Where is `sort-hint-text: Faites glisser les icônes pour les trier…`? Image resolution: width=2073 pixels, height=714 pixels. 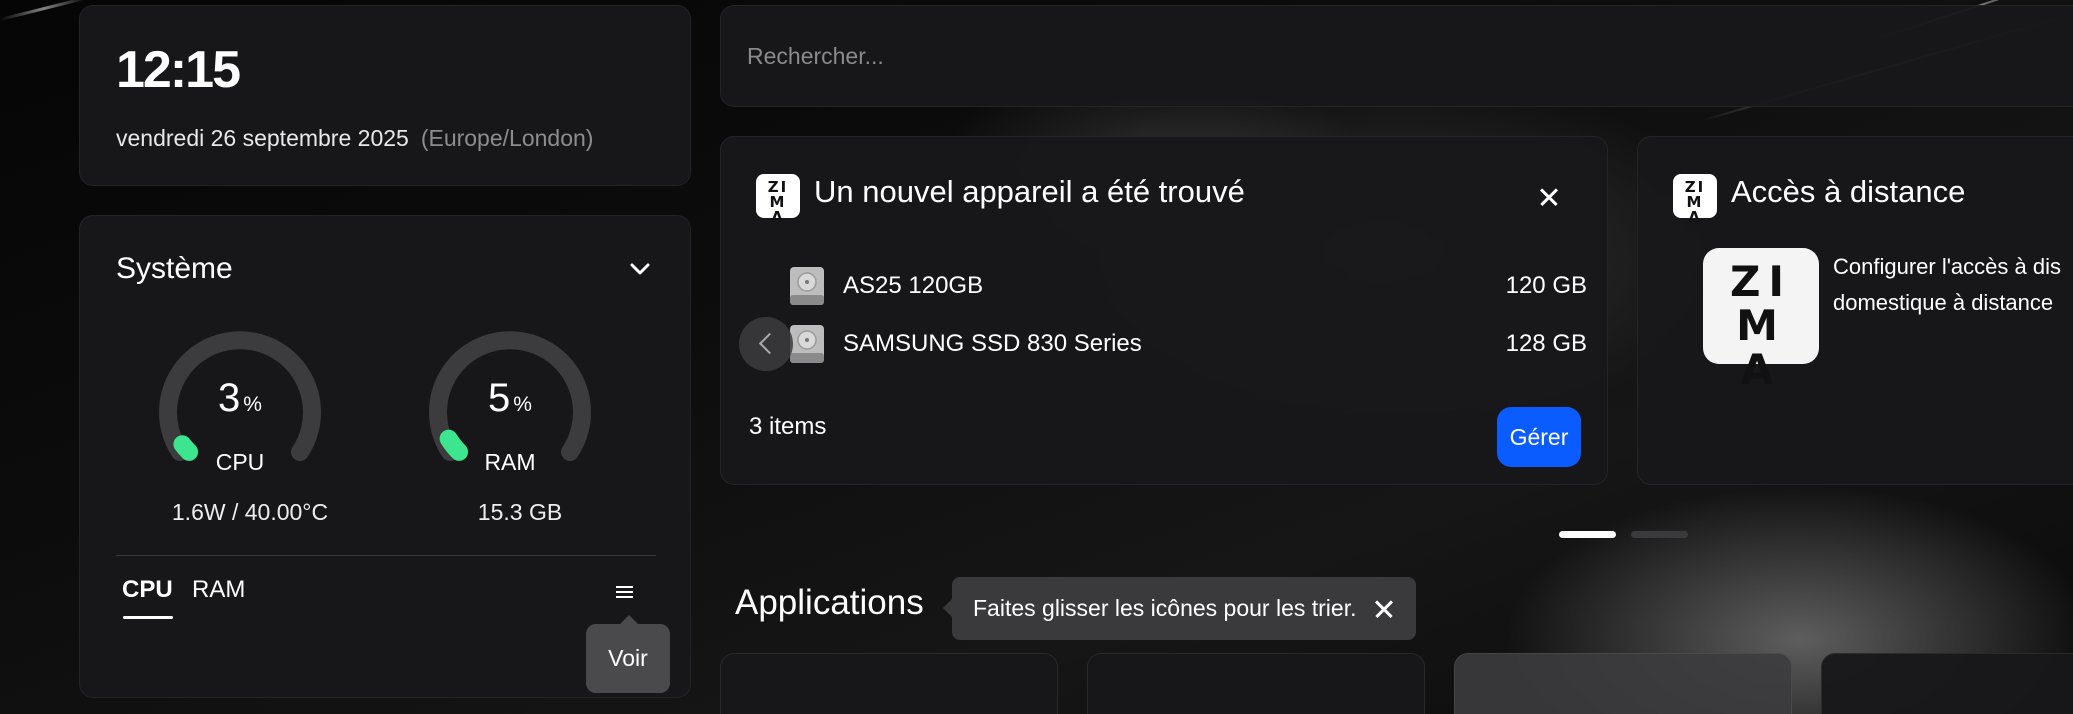
sort-hint-text: Faites glisser les icônes pour les trier… is located at coordinates (1165, 608).